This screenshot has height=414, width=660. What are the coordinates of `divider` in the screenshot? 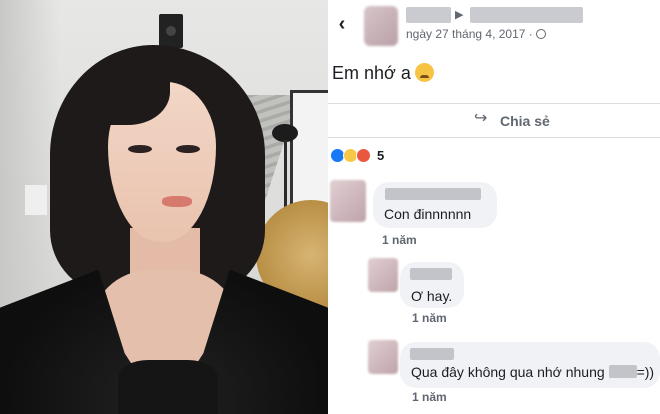 It's located at (494, 137).